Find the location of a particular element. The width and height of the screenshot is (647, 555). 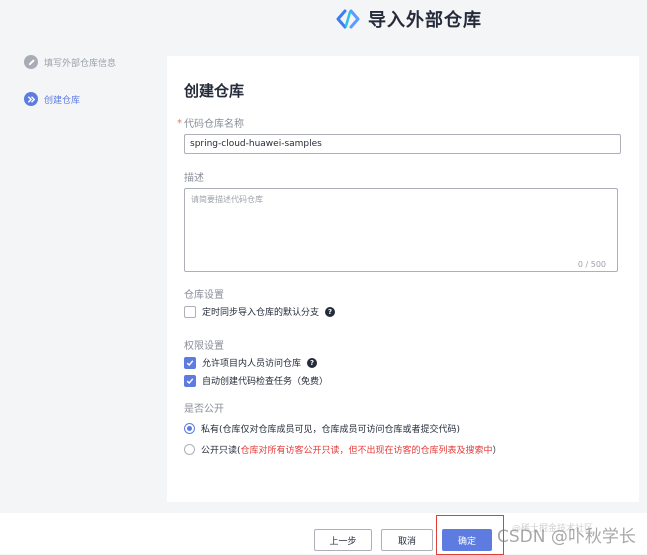

visibility-private-option: 私有(仓库仅对仓库成员可见，仓库成员可访问仓库或者提交代码) is located at coordinates (322, 428).